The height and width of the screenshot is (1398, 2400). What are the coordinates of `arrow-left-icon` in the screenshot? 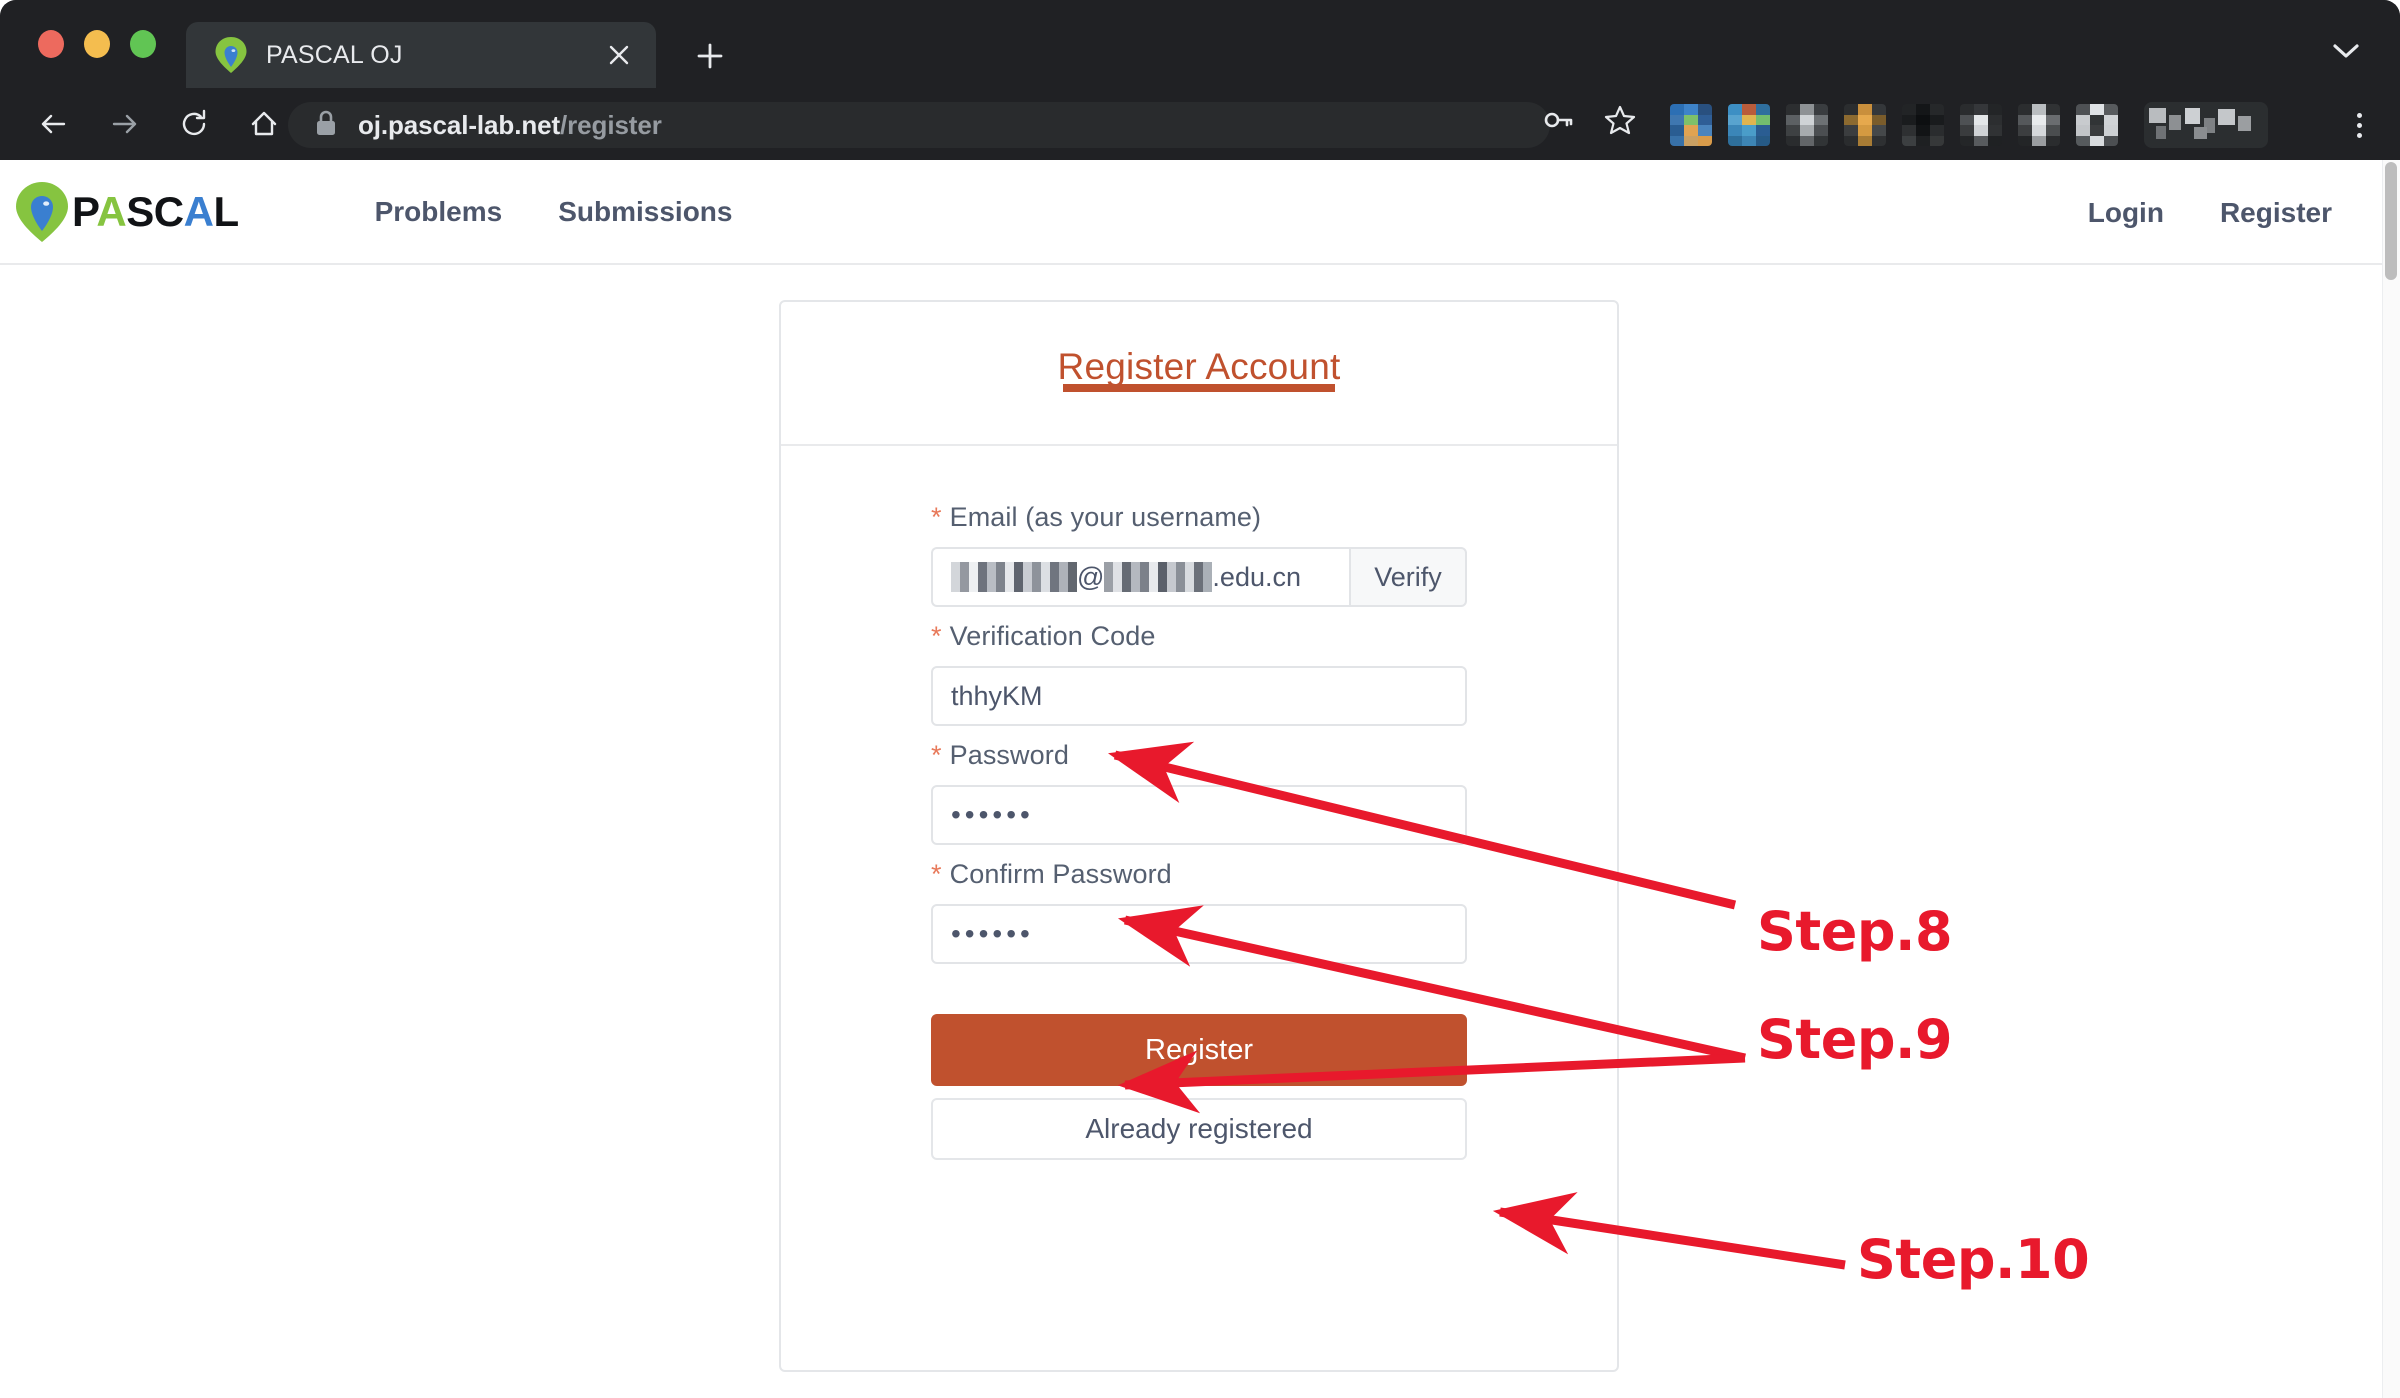 It's located at (54, 124).